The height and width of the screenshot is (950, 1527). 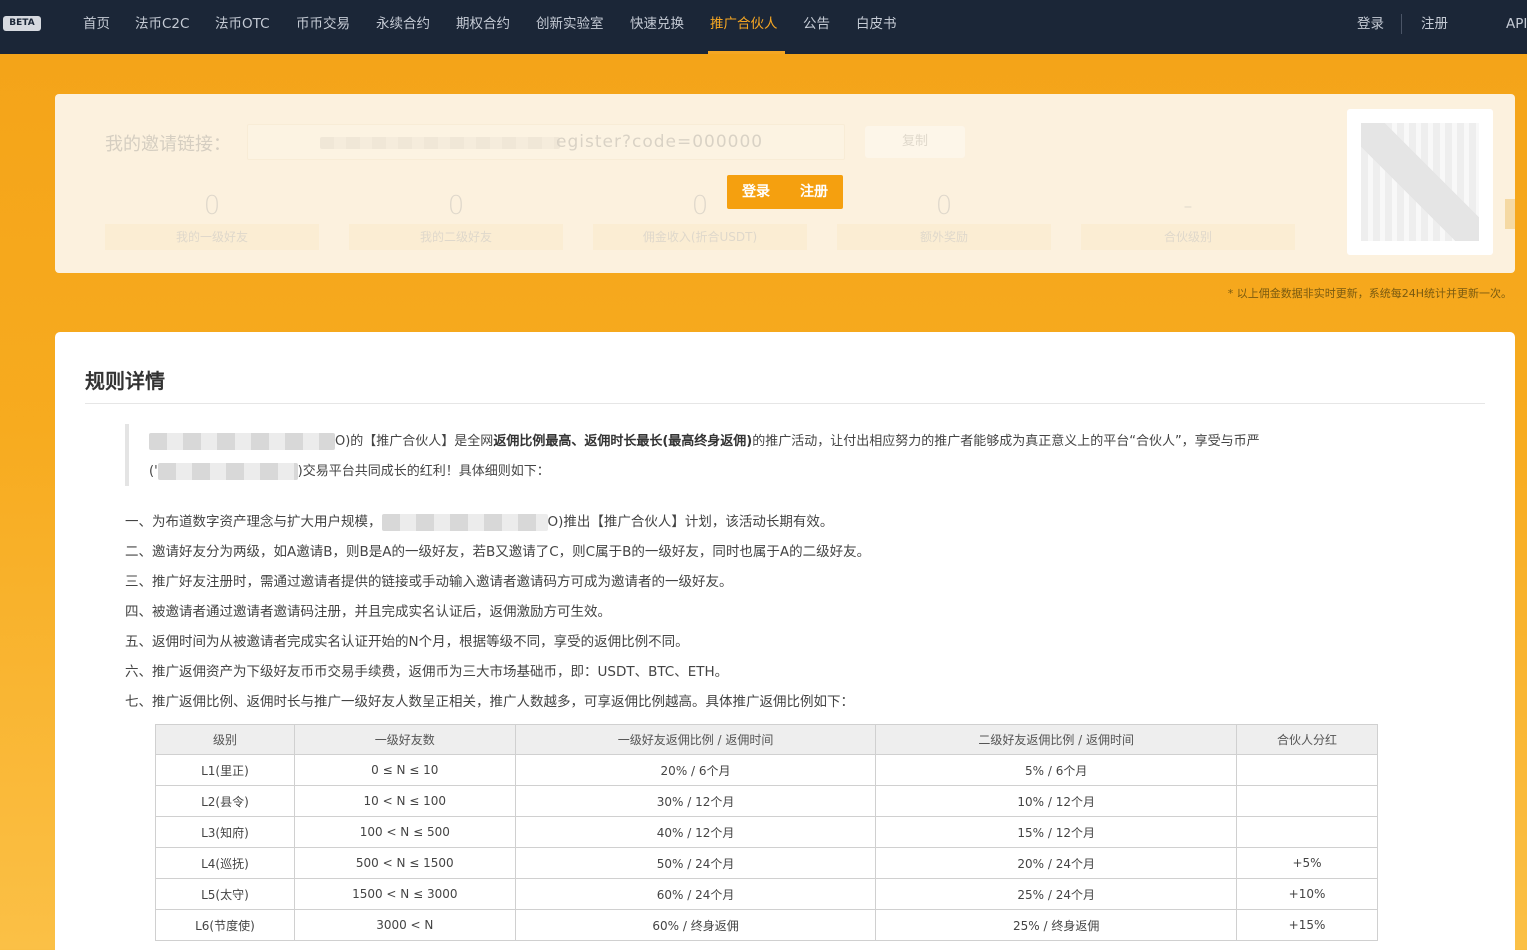 What do you see at coordinates (744, 27) in the screenshot?
I see `nav-partner: 推广合伙人` at bounding box center [744, 27].